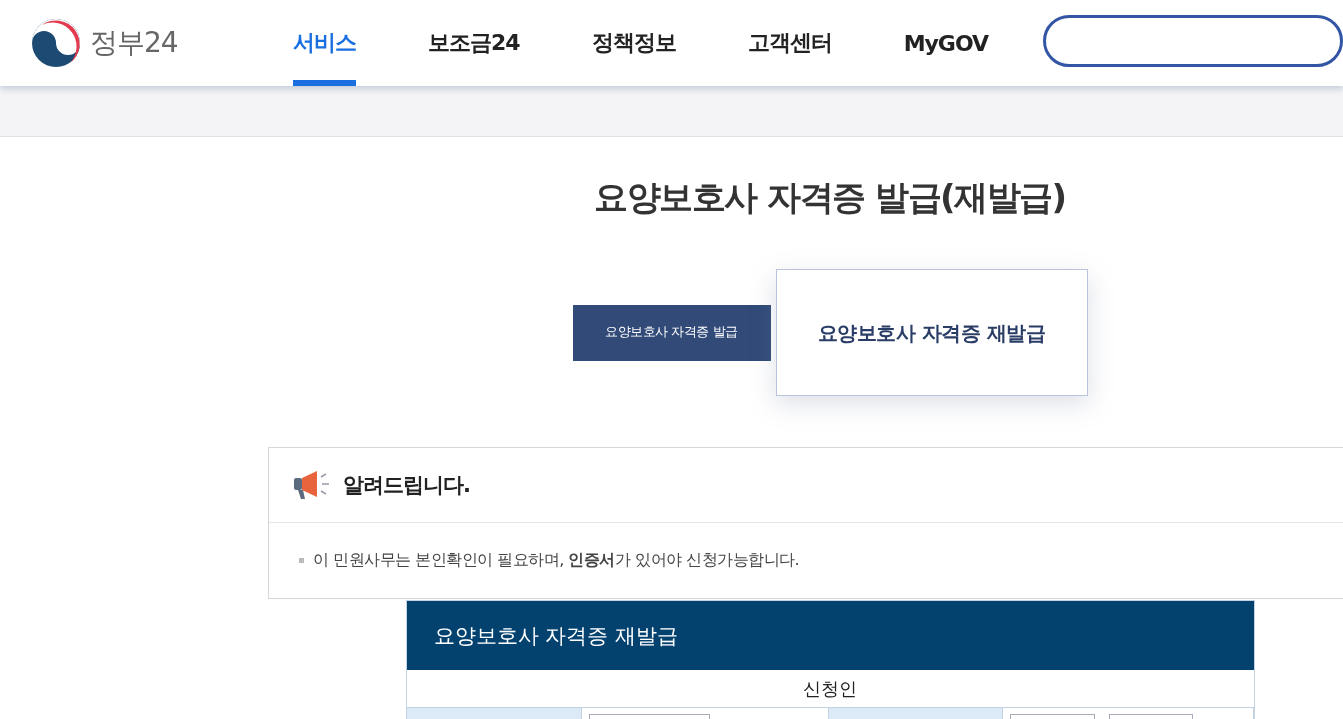  What do you see at coordinates (134, 43) in the screenshot?
I see `site-logo-text: 정부24` at bounding box center [134, 43].